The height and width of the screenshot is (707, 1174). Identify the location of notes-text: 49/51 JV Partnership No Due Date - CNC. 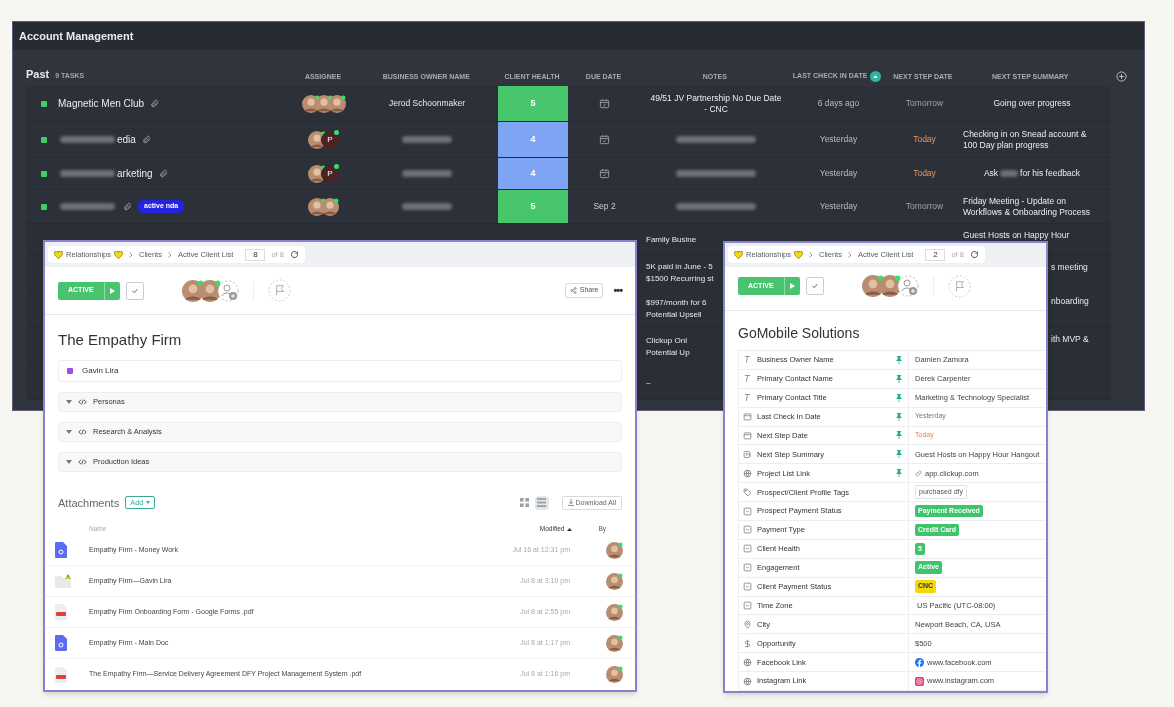
(716, 103).